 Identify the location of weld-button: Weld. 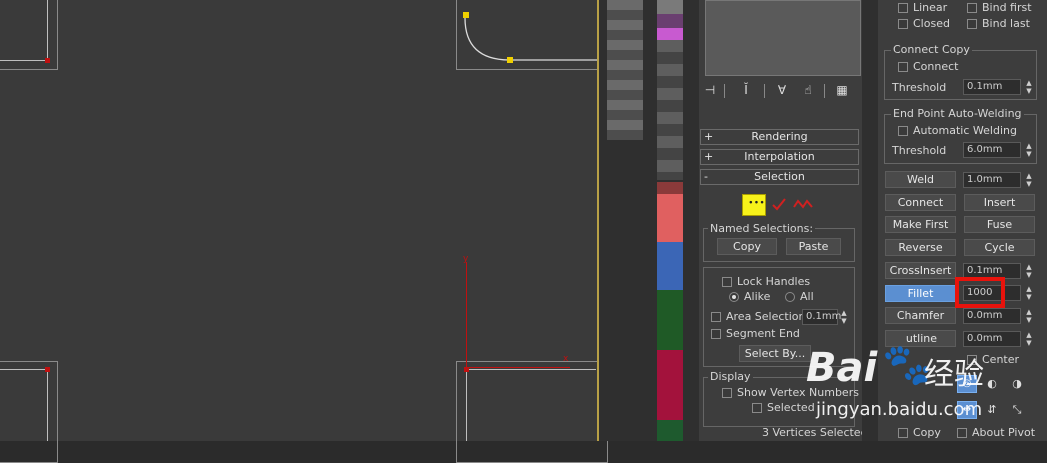
(920, 179).